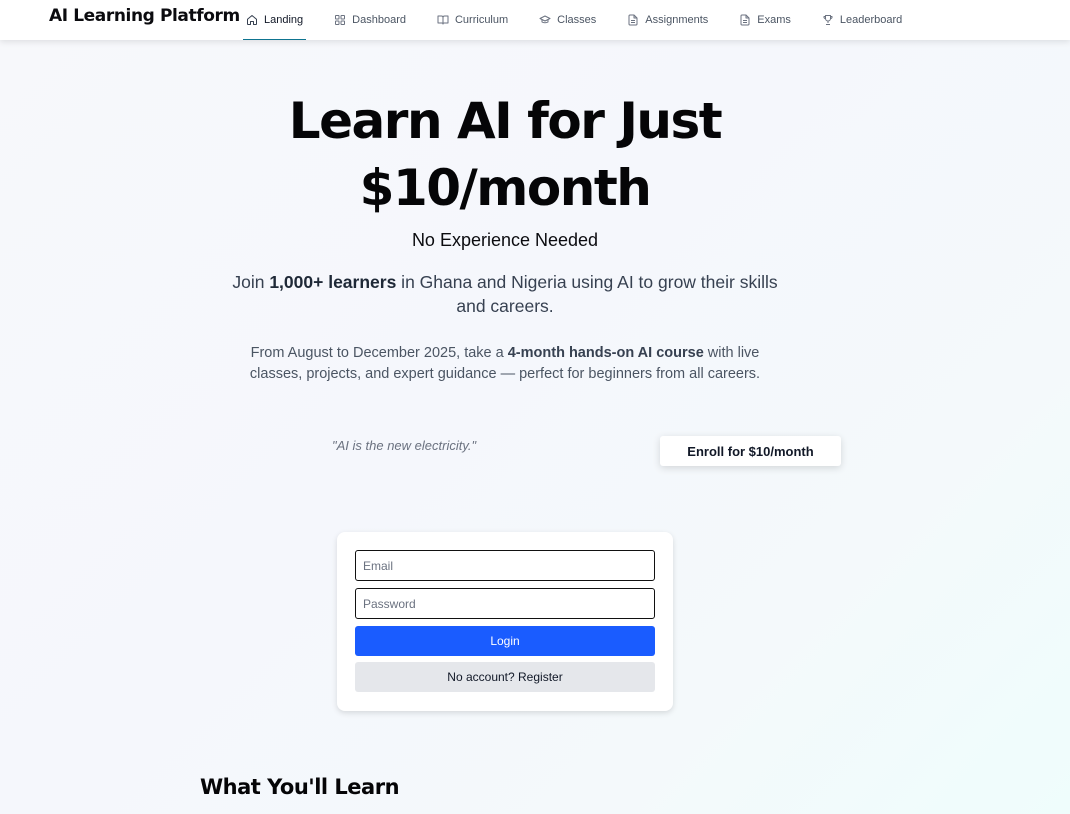  Describe the element at coordinates (404, 445) in the screenshot. I see `hero-quote: "AI is the new electricity."` at that location.